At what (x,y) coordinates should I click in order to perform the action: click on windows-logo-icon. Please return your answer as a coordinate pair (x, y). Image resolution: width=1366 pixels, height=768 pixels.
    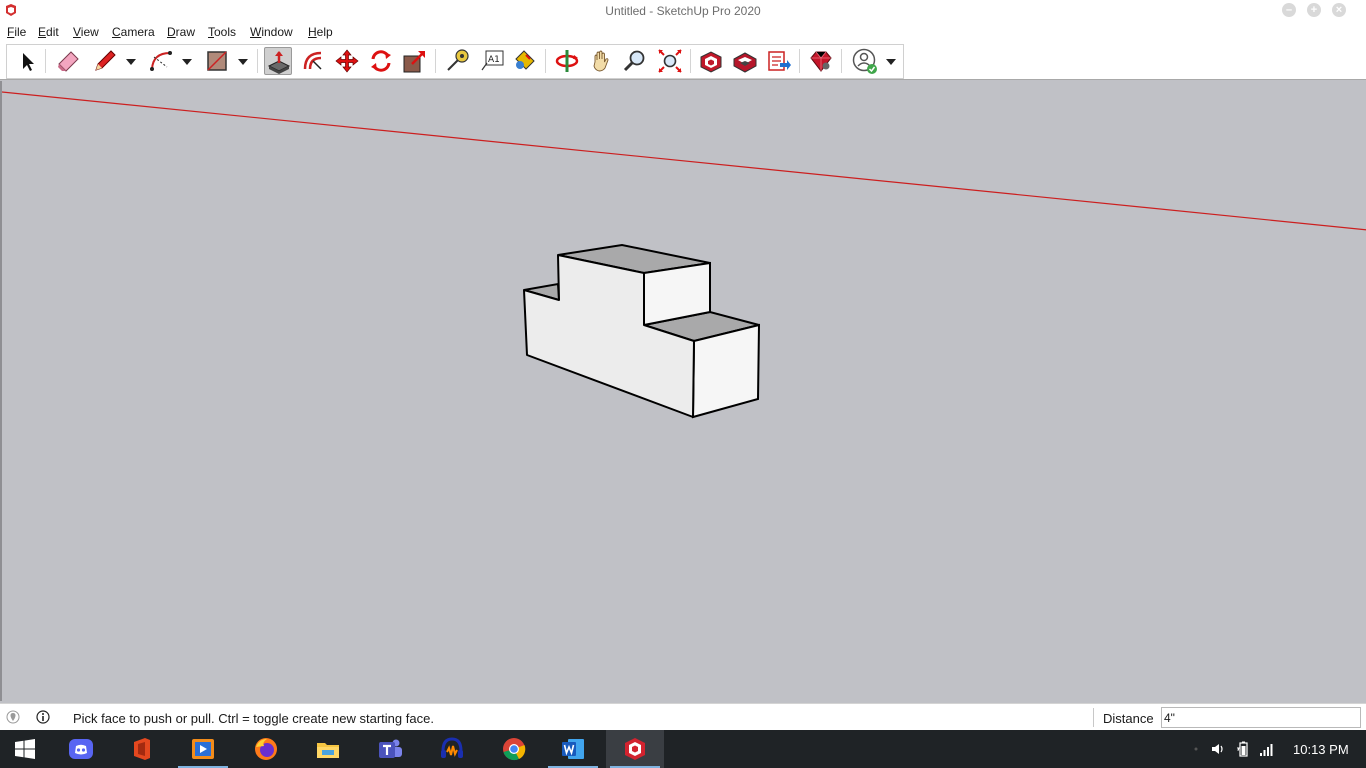
    Looking at the image, I should click on (25, 749).